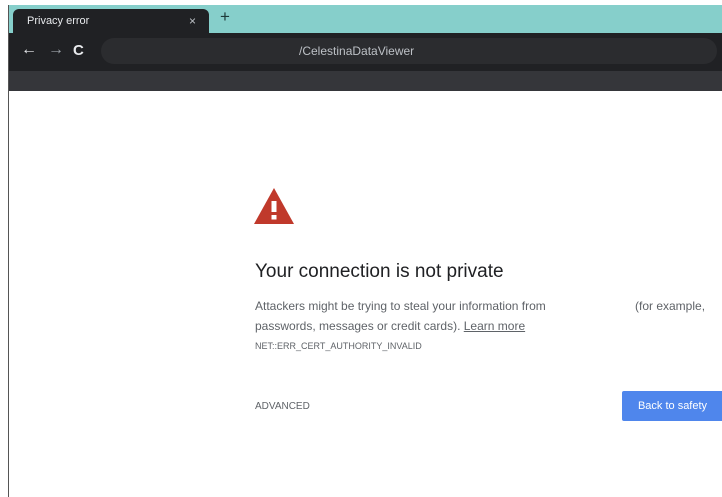 The width and height of the screenshot is (722, 497). What do you see at coordinates (282, 406) in the screenshot?
I see `advanced-button: ADVANCED` at bounding box center [282, 406].